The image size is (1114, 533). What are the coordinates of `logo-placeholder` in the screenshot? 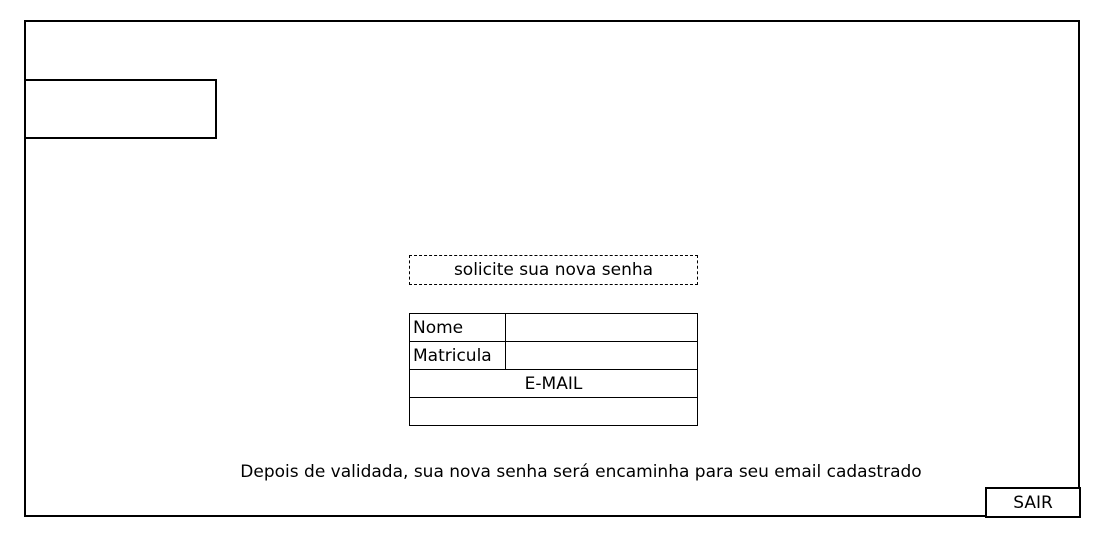 It's located at (120, 109).